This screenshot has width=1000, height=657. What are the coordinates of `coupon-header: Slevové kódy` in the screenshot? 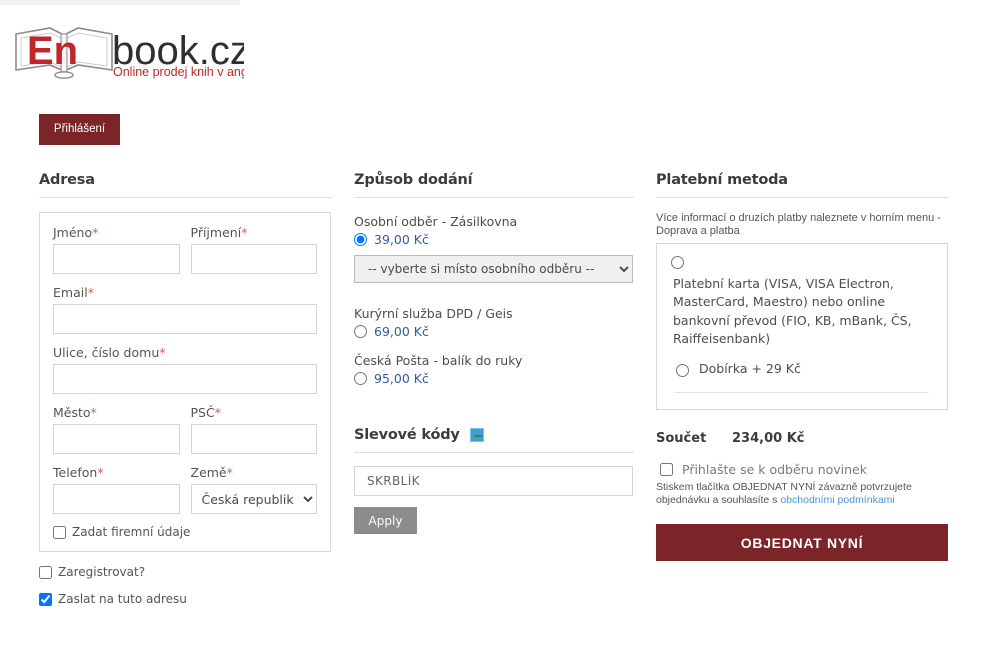 It's located at (494, 435).